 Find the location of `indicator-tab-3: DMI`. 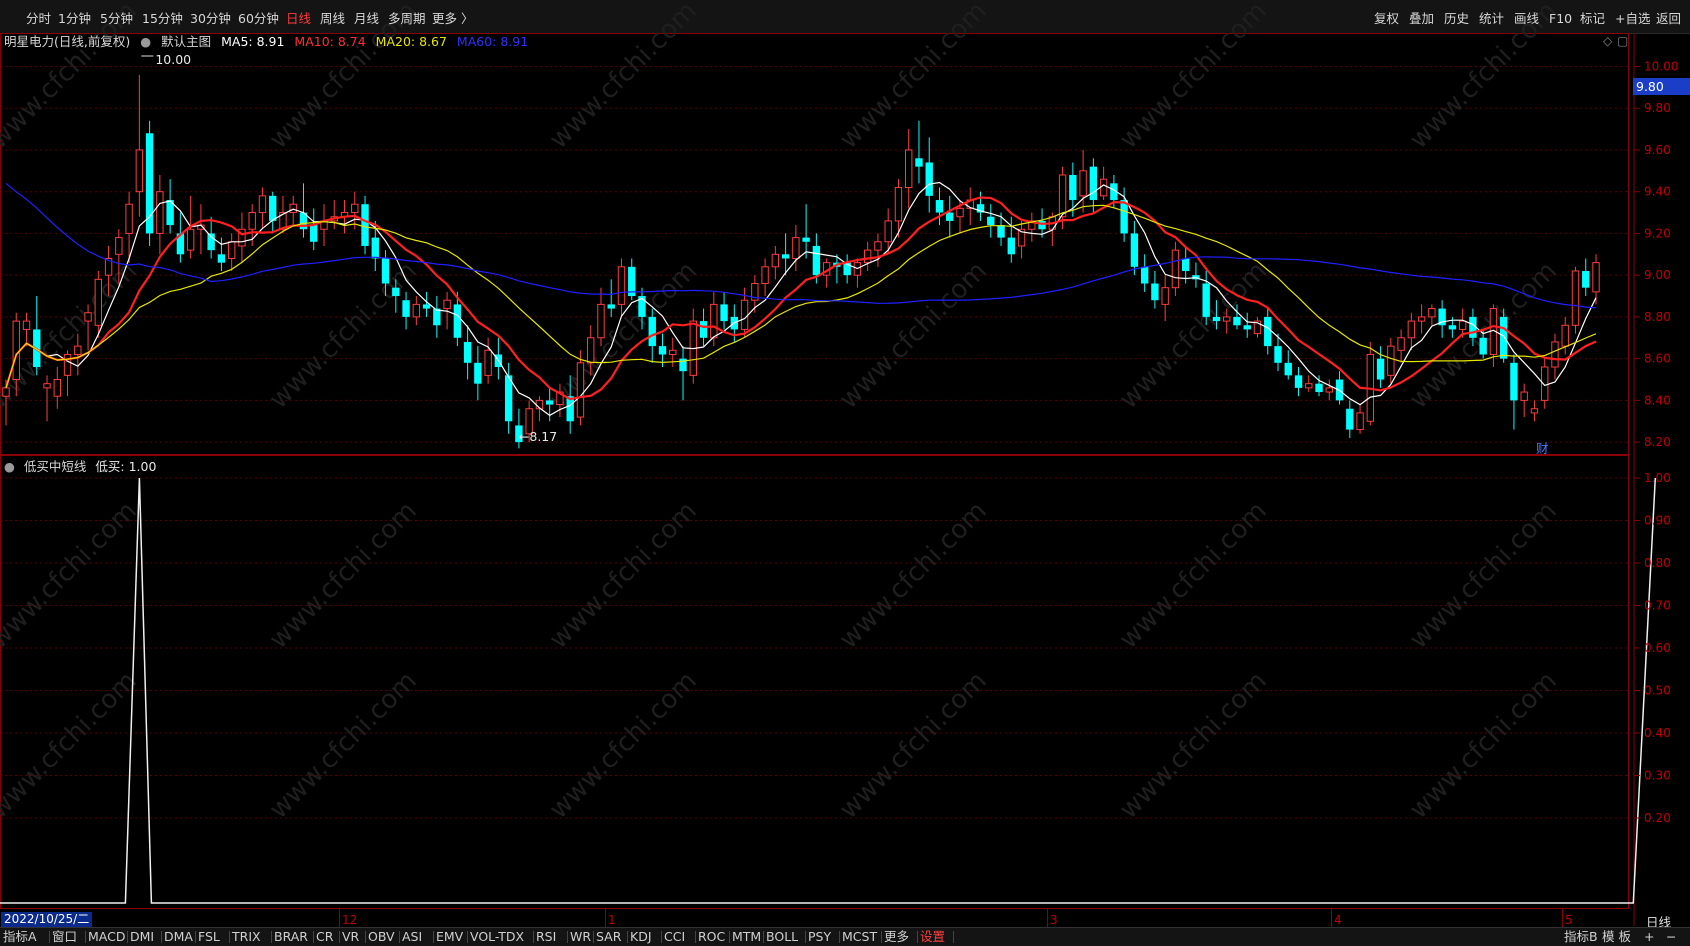

indicator-tab-3: DMI is located at coordinates (142, 937).